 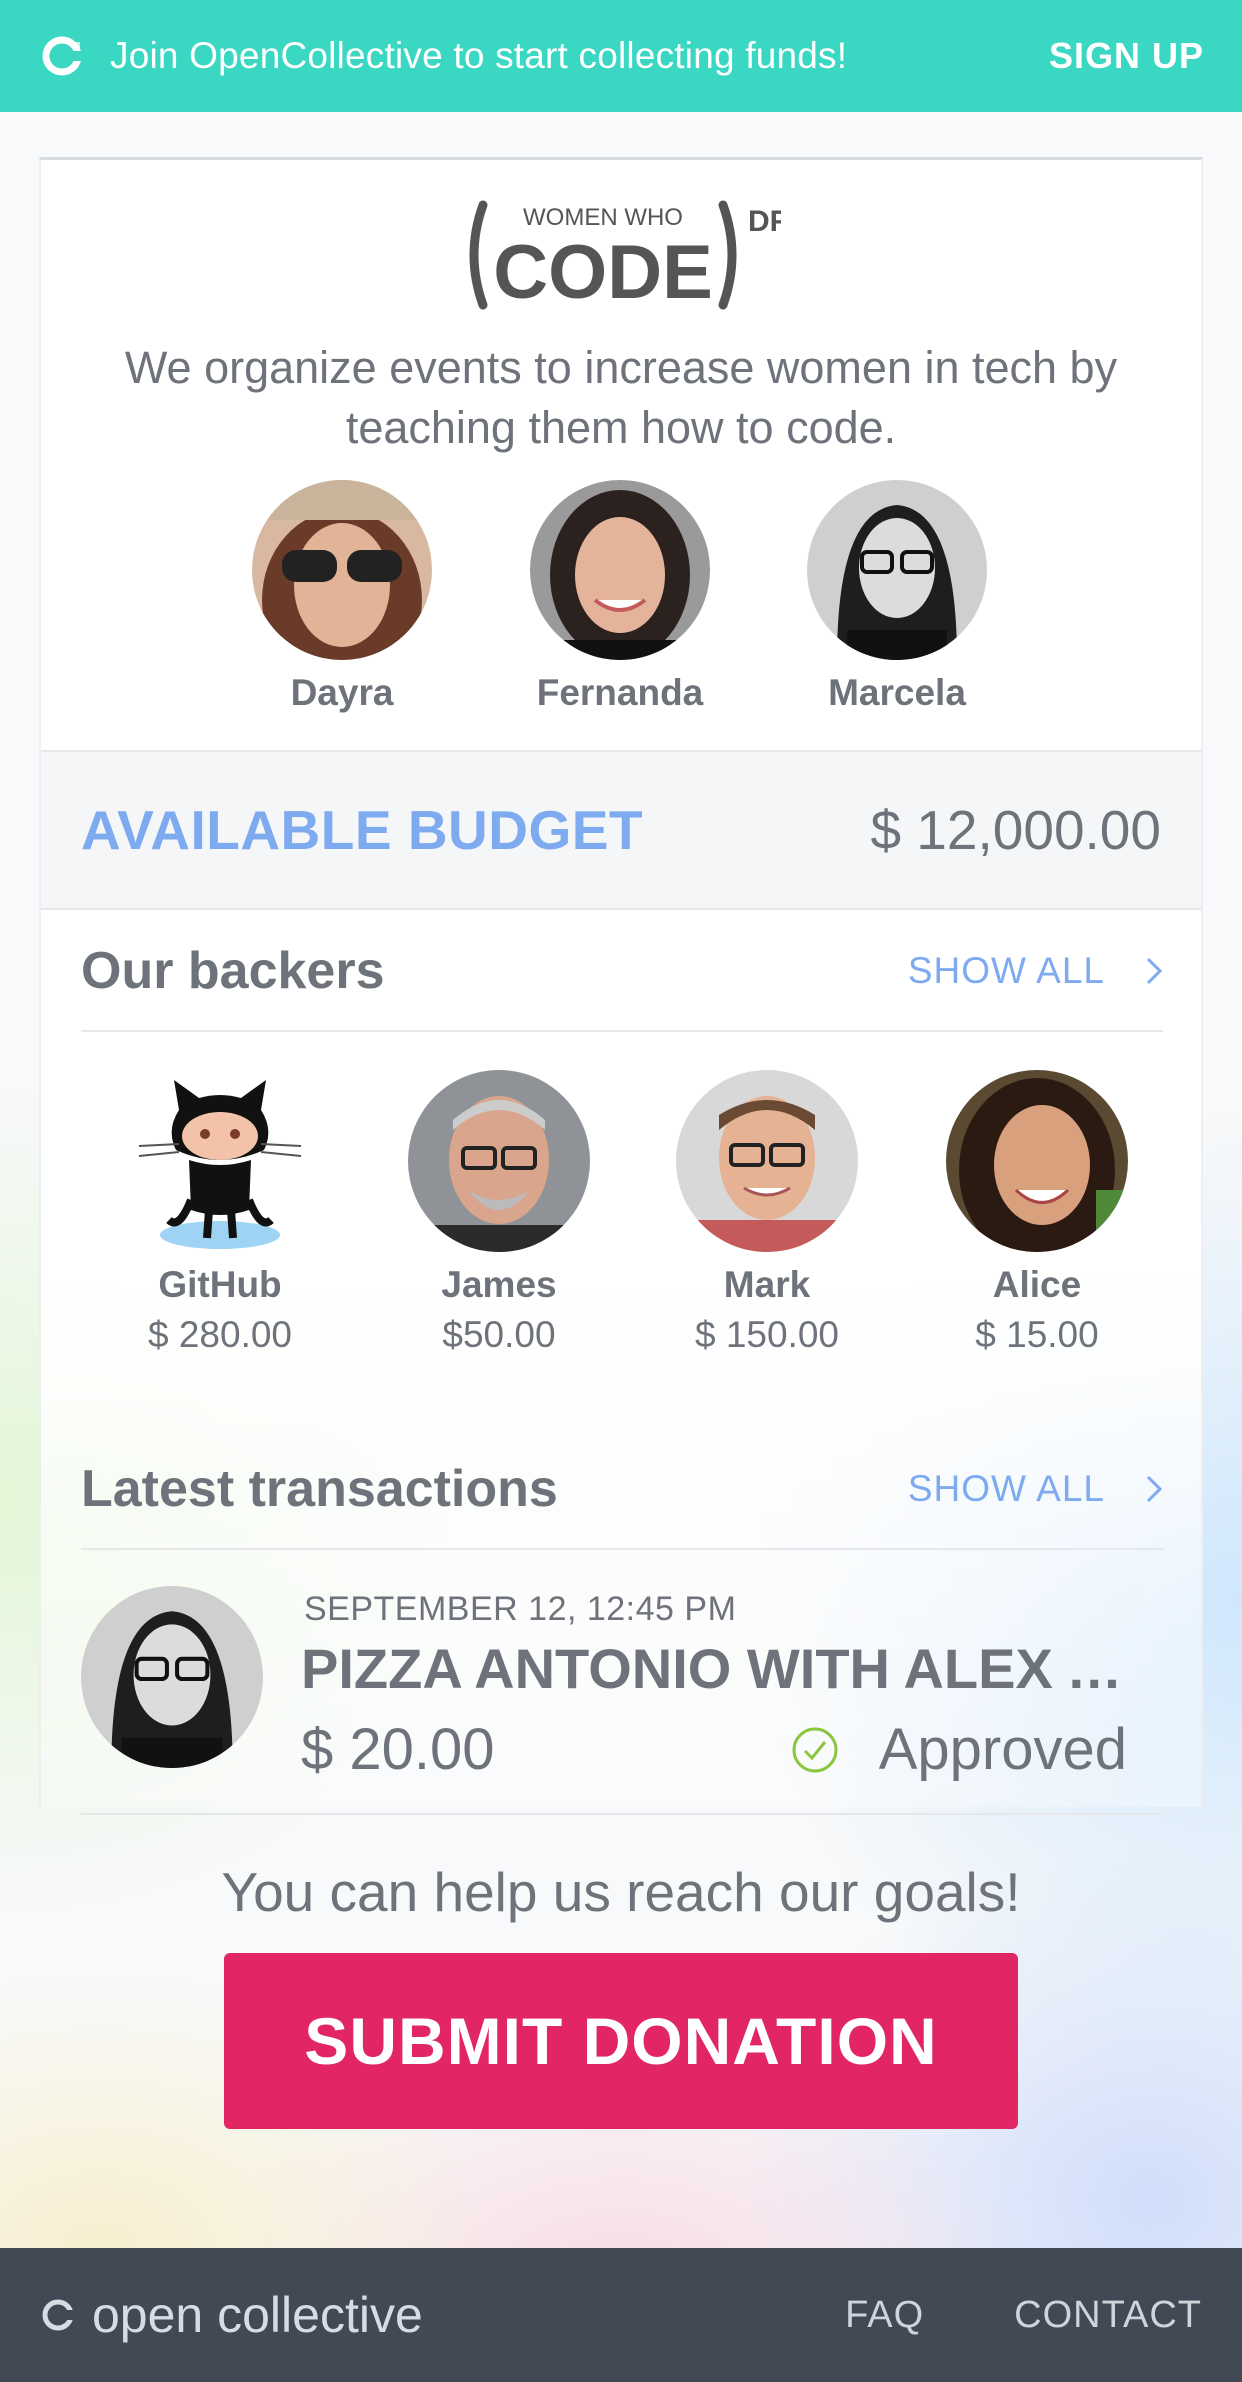 I want to click on backer-amount: $ 150.00, so click(x=767, y=1334).